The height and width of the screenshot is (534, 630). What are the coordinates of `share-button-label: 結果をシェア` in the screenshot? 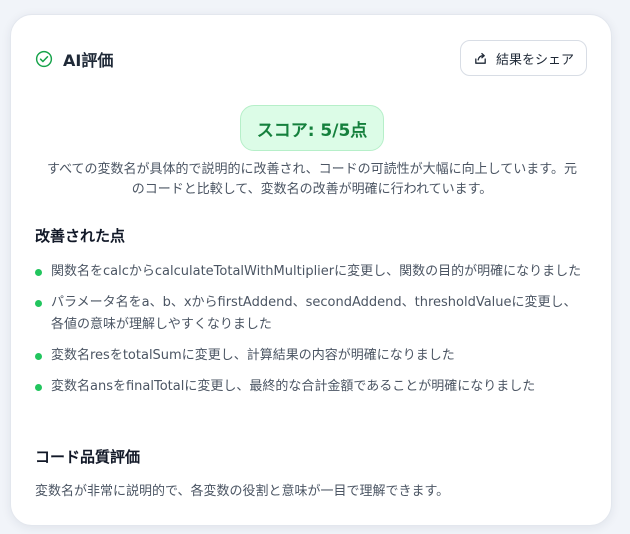 It's located at (534, 60).